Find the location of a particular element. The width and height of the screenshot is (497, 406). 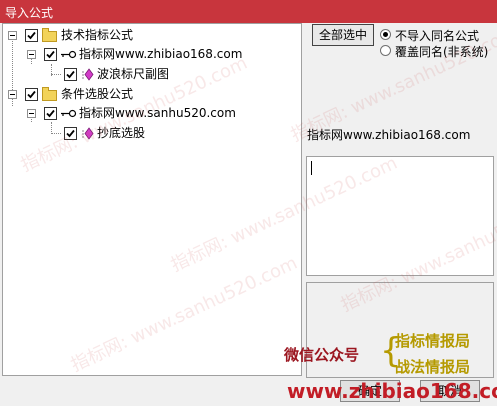

tree-node-sanhu520: 指标网www.sanhu520.com is located at coordinates (152, 113).